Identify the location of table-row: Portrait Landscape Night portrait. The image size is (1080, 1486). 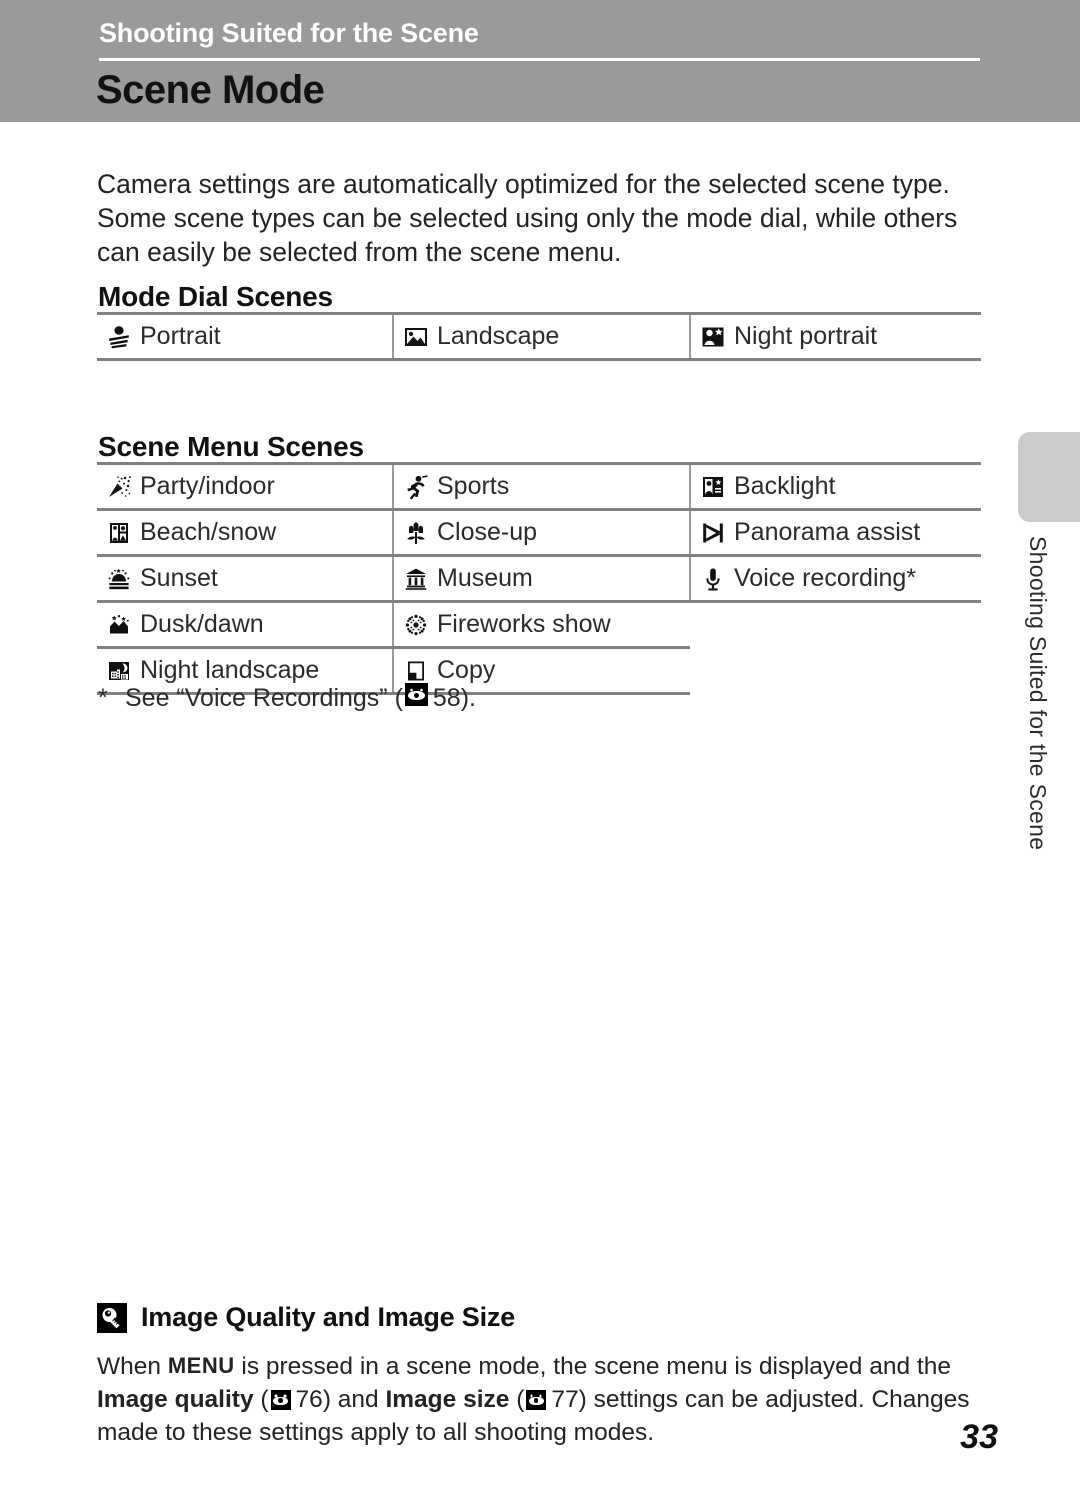
(539, 336).